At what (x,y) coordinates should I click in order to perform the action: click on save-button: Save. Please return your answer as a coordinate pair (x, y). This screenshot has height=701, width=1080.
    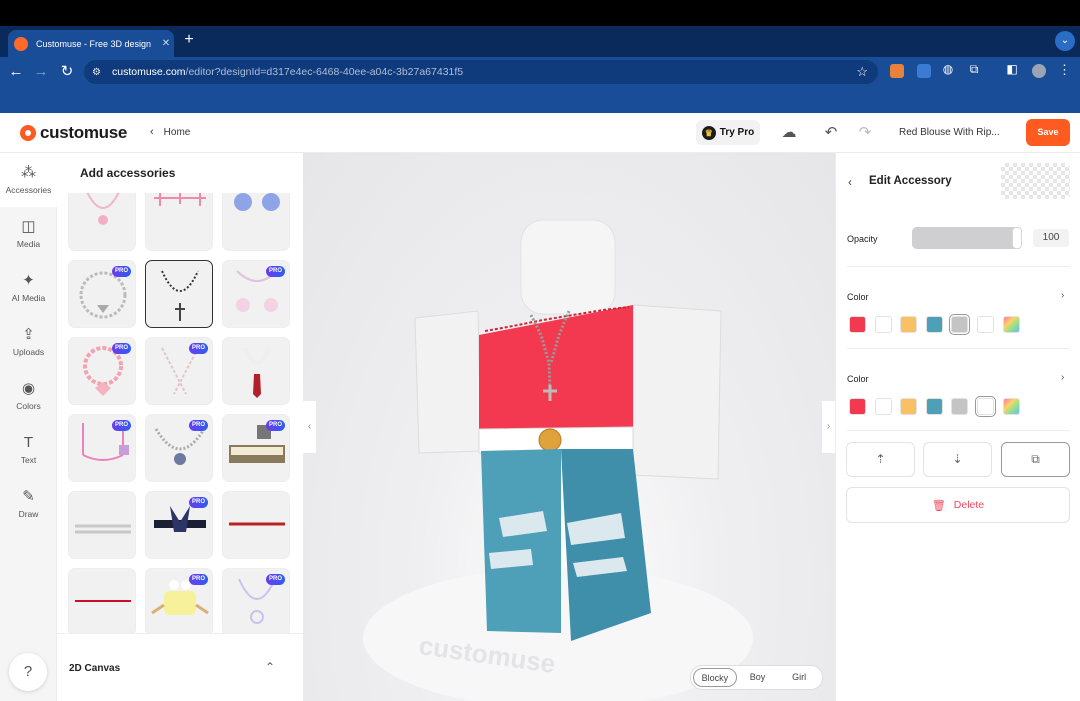
    Looking at the image, I should click on (1048, 132).